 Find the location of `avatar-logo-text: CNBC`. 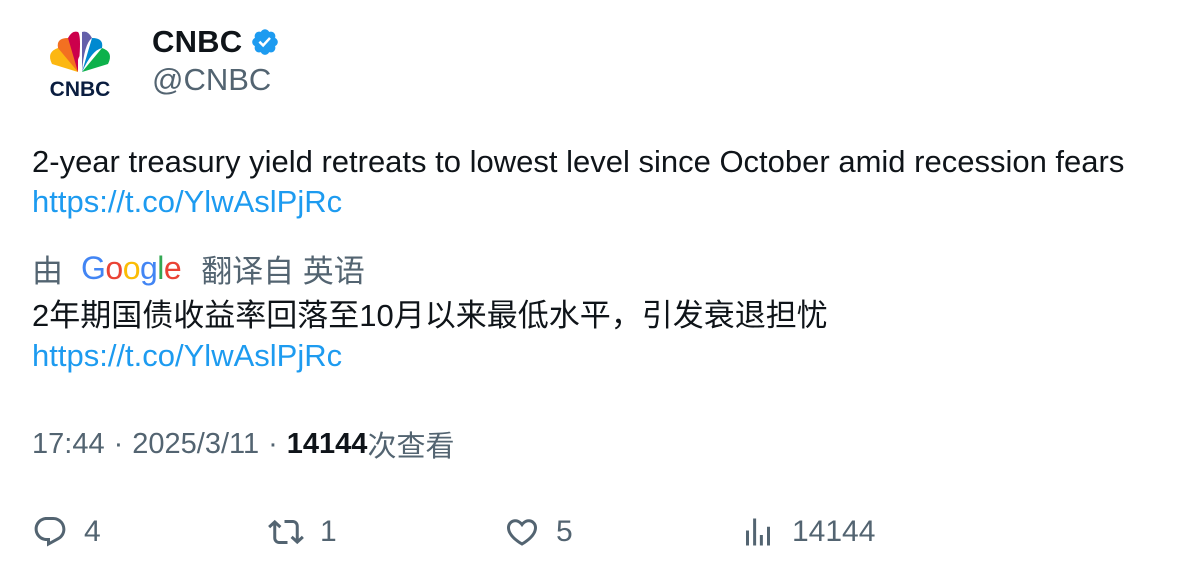

avatar-logo-text: CNBC is located at coordinates (80, 89).